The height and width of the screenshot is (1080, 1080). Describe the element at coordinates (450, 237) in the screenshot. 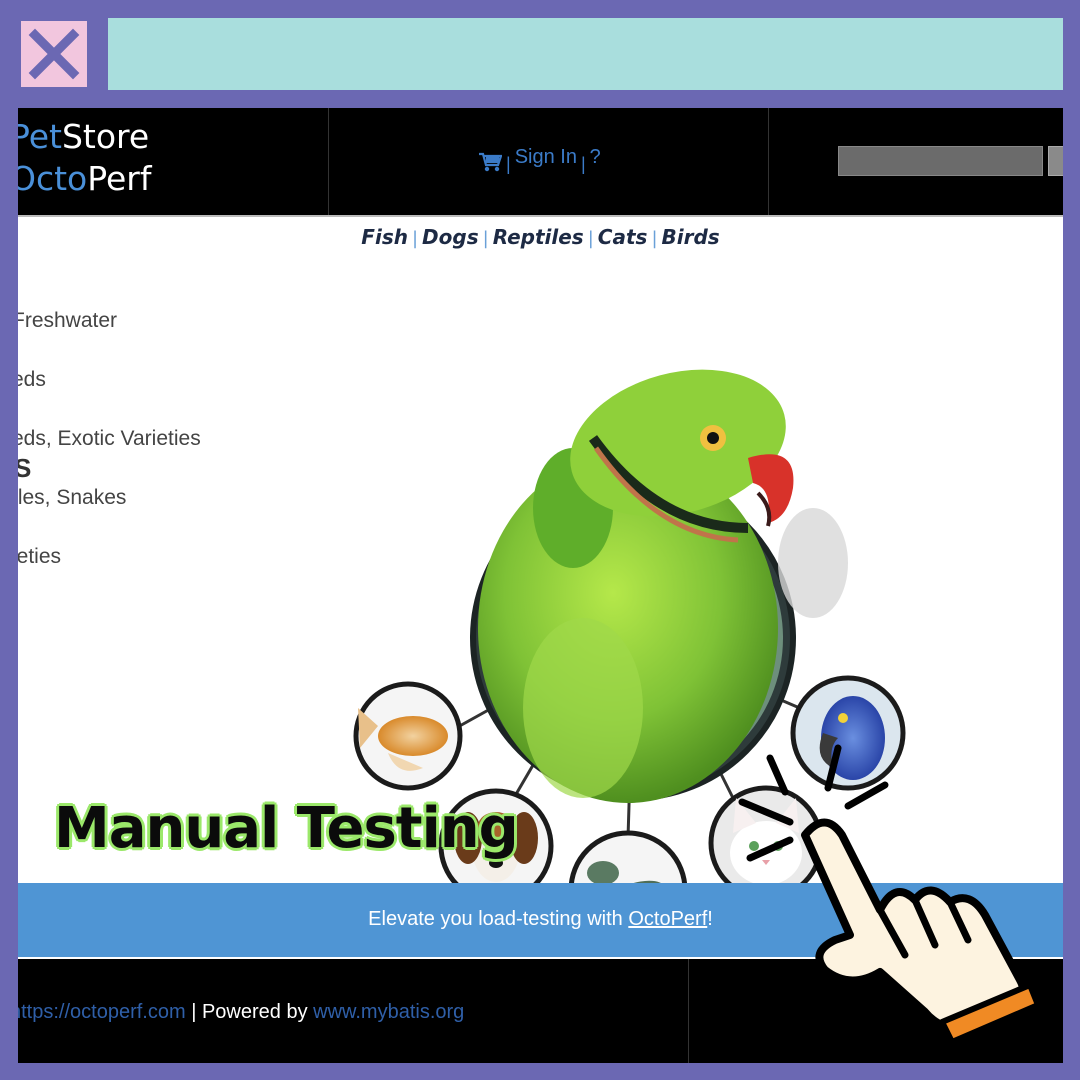

I see `nav-dogs: Dogs` at that location.